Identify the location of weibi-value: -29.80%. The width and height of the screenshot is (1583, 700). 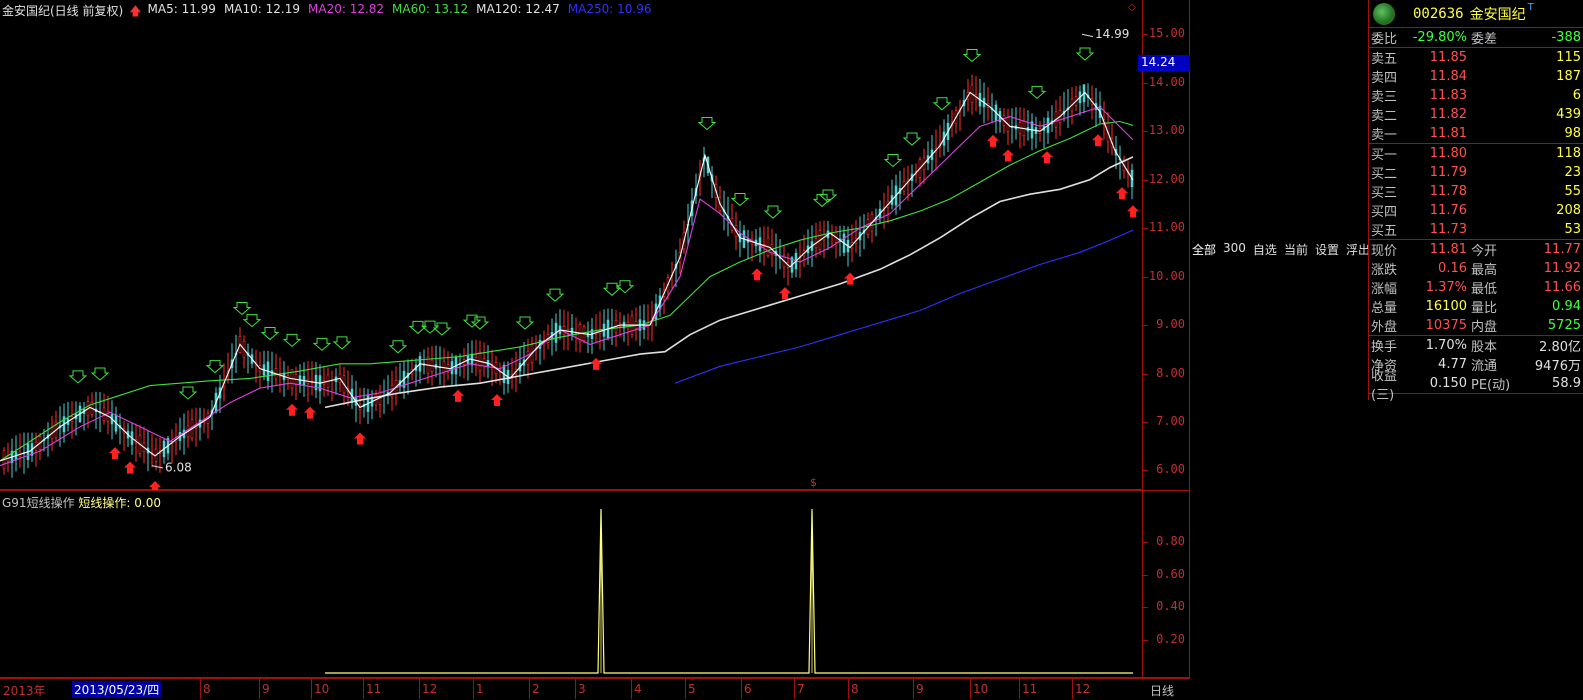
(1439, 37).